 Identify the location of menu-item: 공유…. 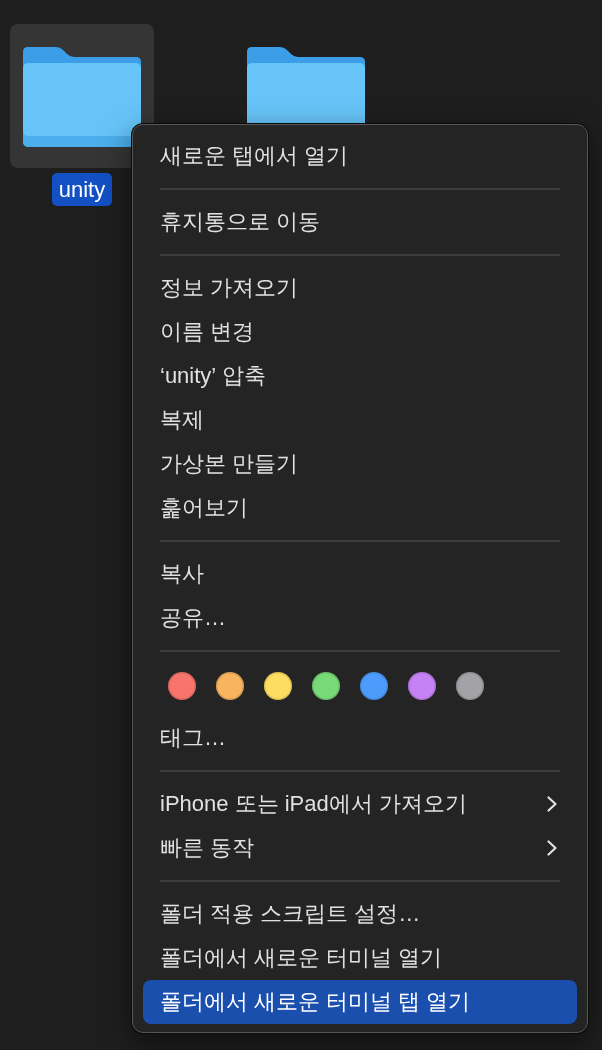
(360, 618).